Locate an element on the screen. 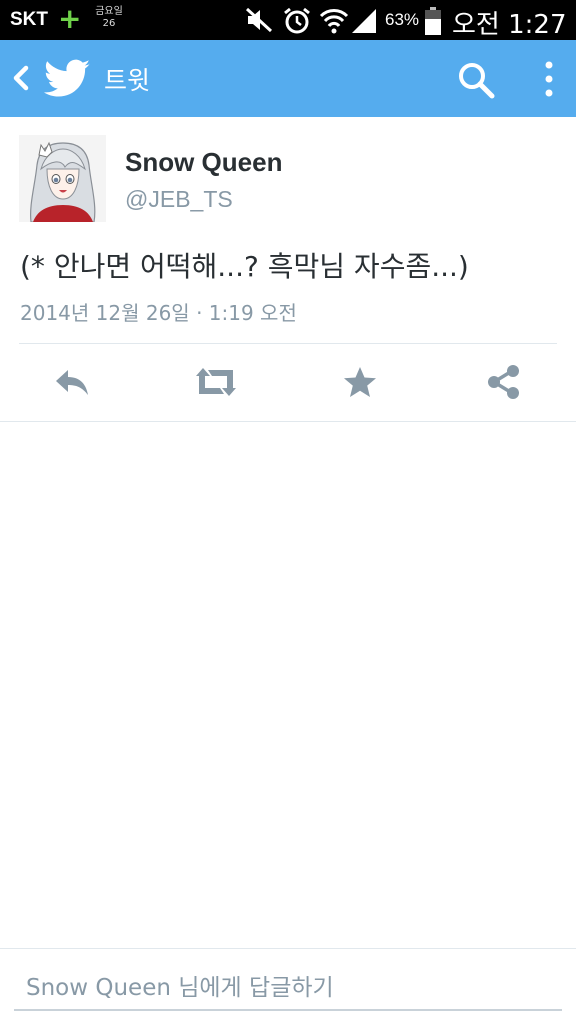  carrier-label: SKT is located at coordinates (29, 19).